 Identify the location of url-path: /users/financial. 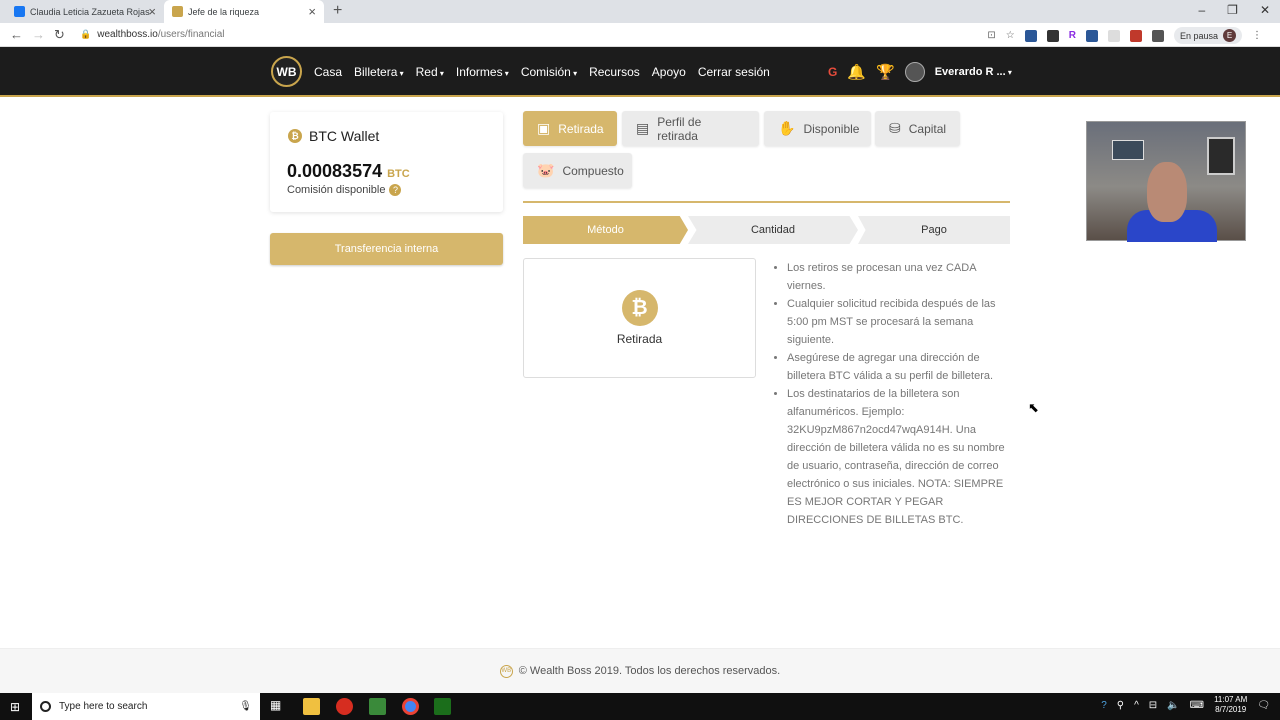
(191, 34).